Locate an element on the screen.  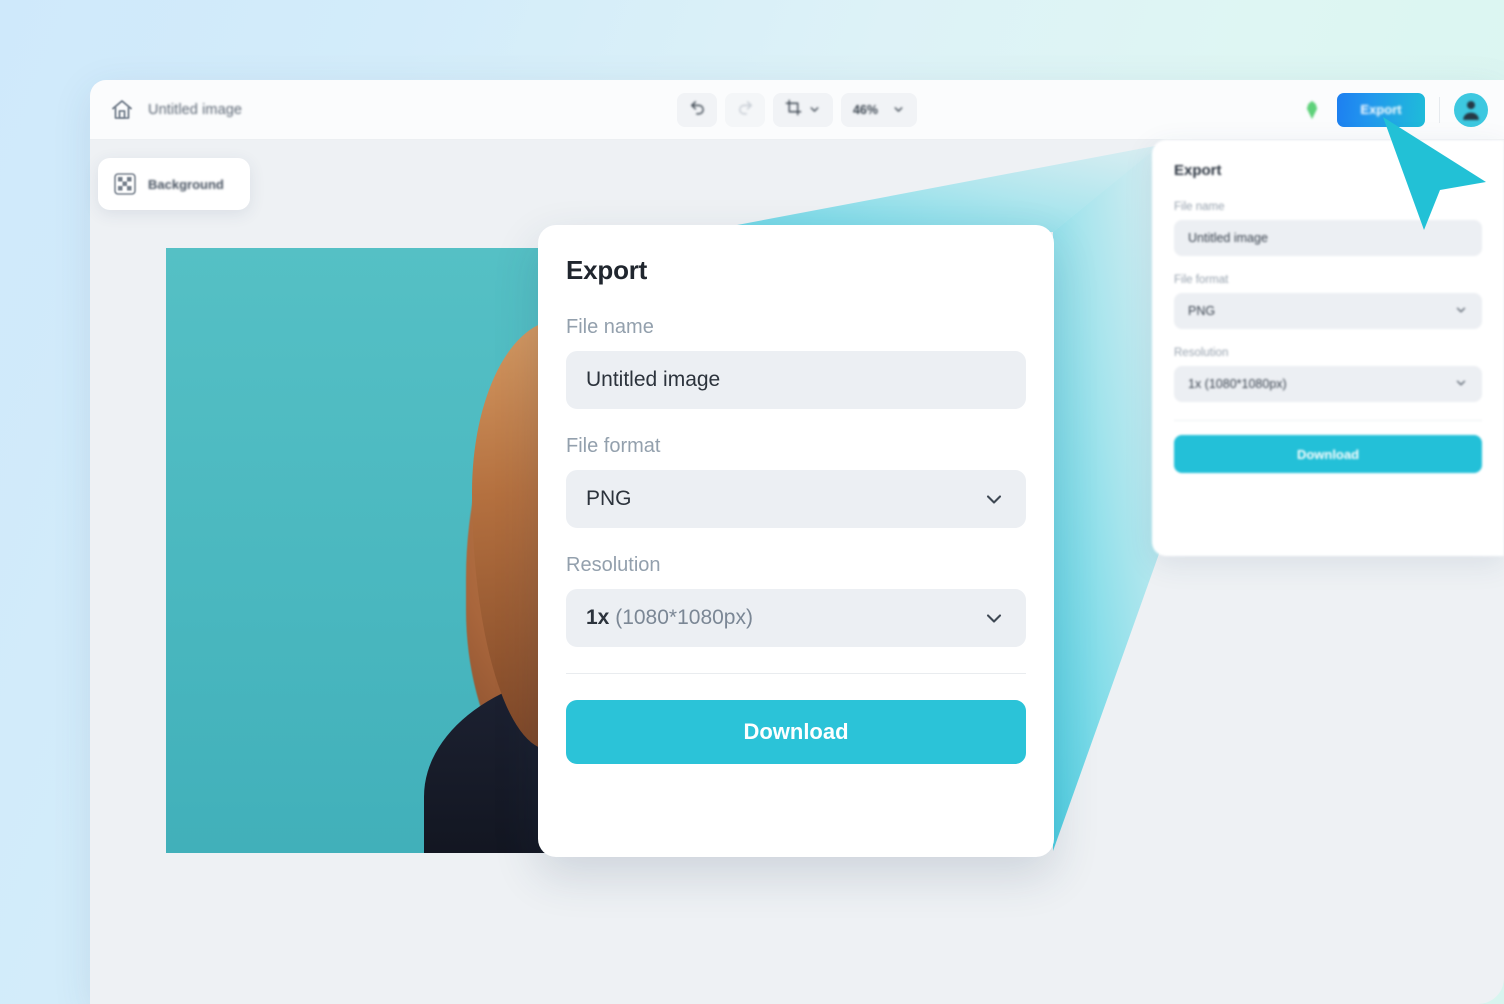
top-toolbar: Untitled image 46% Export is located at coordinates (797, 110).